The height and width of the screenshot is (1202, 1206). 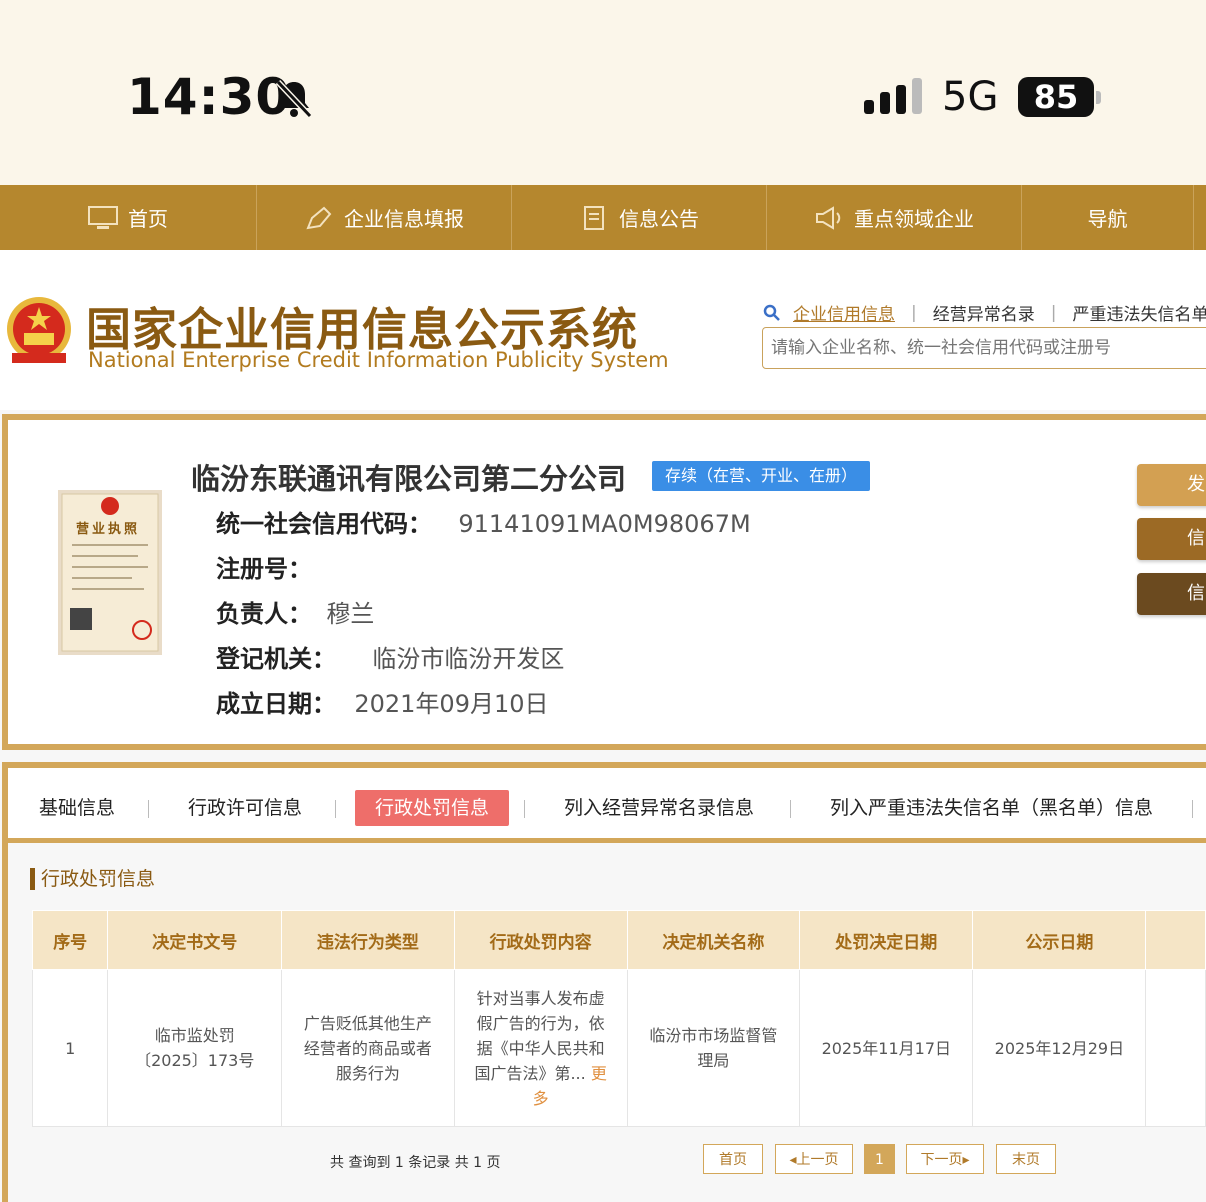 What do you see at coordinates (103, 217) in the screenshot?
I see `monitor-icon` at bounding box center [103, 217].